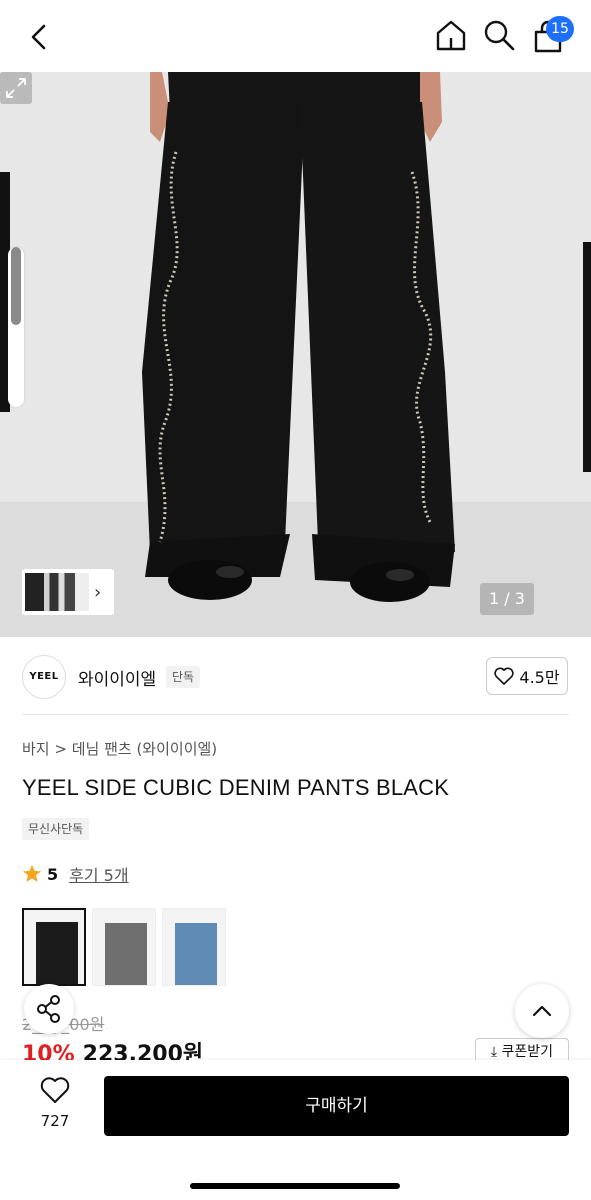 This screenshot has height=1200, width=591. What do you see at coordinates (54, 947) in the screenshot?
I see `variant-black` at bounding box center [54, 947].